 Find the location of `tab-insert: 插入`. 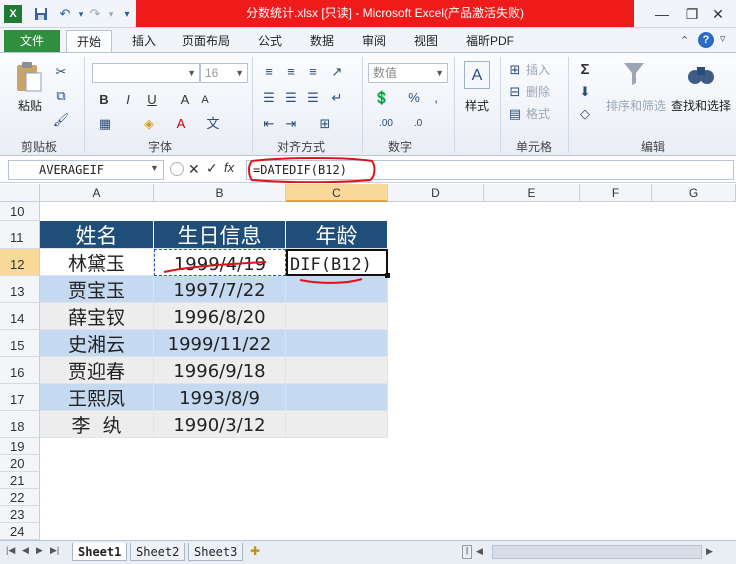

tab-insert: 插入 is located at coordinates (144, 41).